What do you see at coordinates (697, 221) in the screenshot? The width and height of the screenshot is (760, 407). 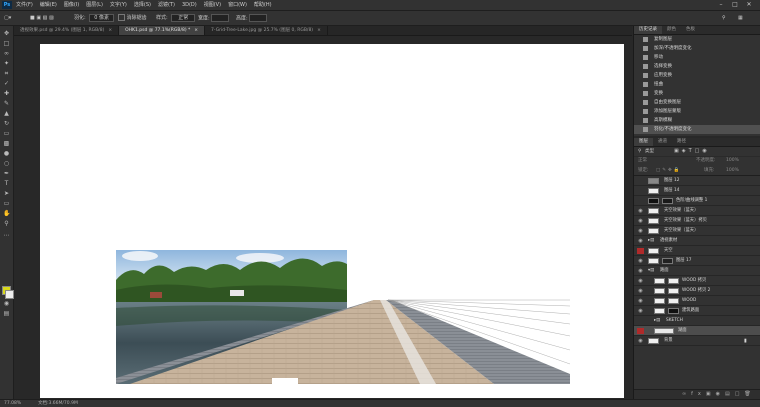 I see `layer-row: ◉ 天空效果（蓝天）拷贝` at bounding box center [697, 221].